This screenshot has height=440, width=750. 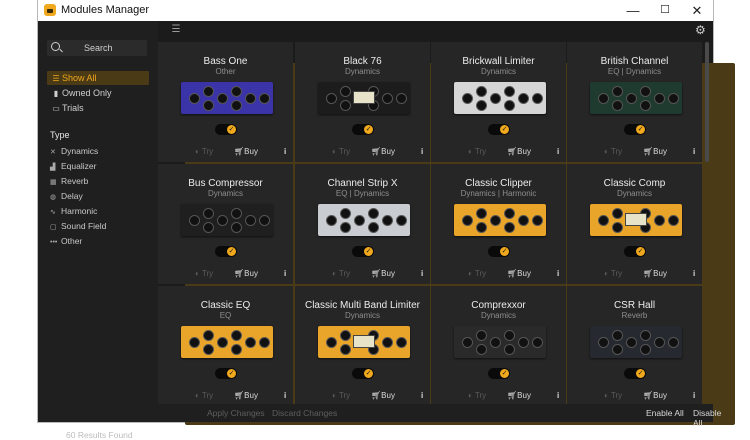 What do you see at coordinates (225, 224) in the screenshot?
I see `module-card: Bus Compressor Dynamics ✓ ◐ Try 🛒︎Buy i` at bounding box center [225, 224].